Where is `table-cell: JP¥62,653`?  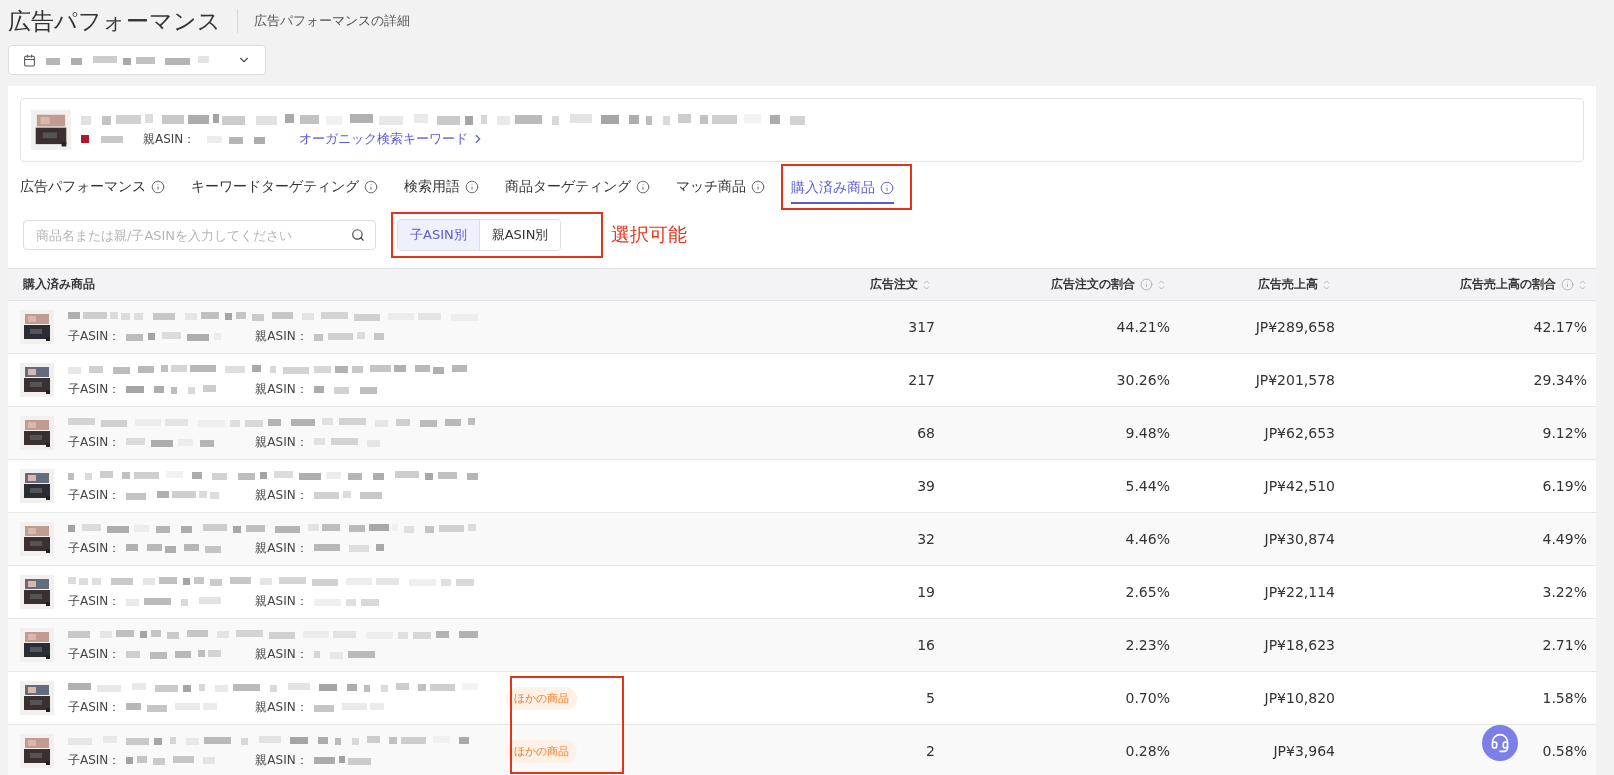 table-cell: JP¥62,653 is located at coordinates (1299, 433).